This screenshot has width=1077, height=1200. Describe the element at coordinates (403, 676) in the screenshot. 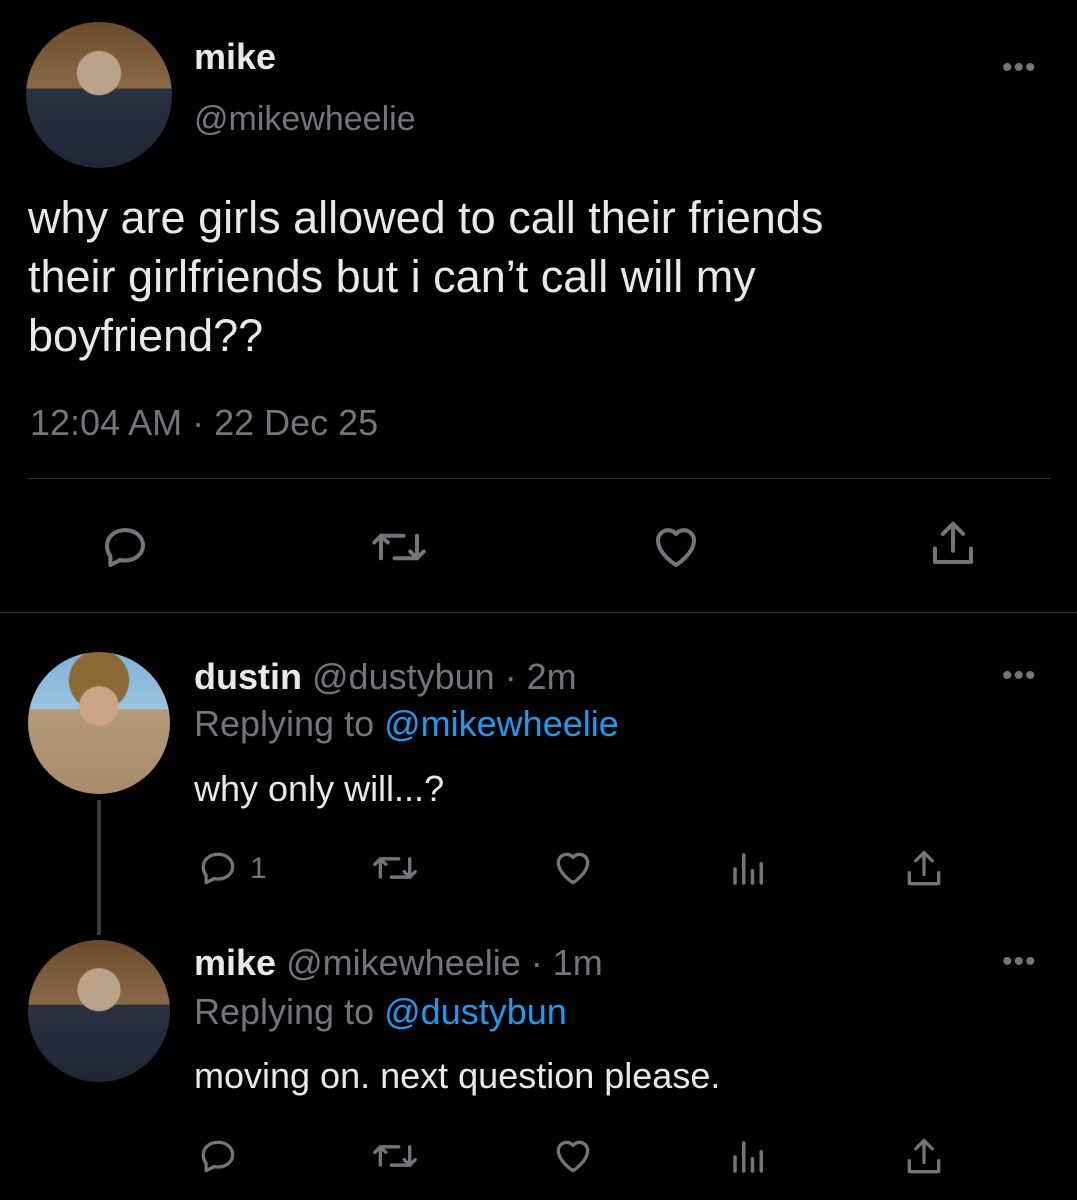

I see `handle: @dustybun` at that location.